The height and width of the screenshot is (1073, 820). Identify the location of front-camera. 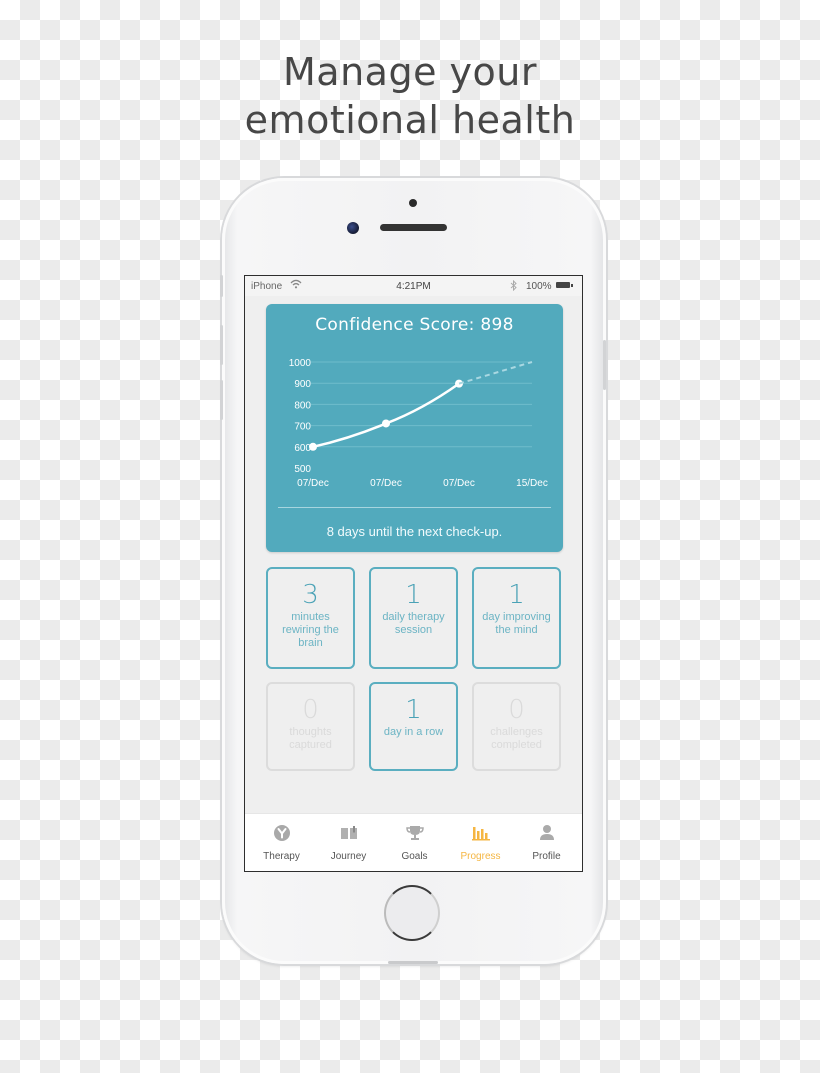
(353, 228).